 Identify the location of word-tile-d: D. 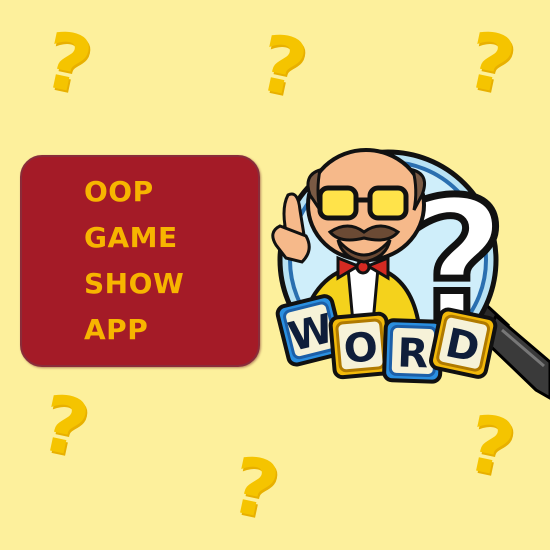
(463, 343).